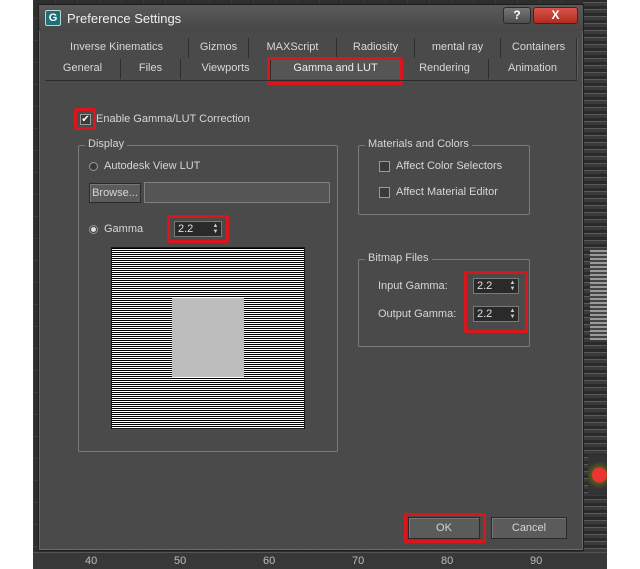 This screenshot has width=640, height=569. Describe the element at coordinates (83, 69) in the screenshot. I see `tab-general: General` at that location.